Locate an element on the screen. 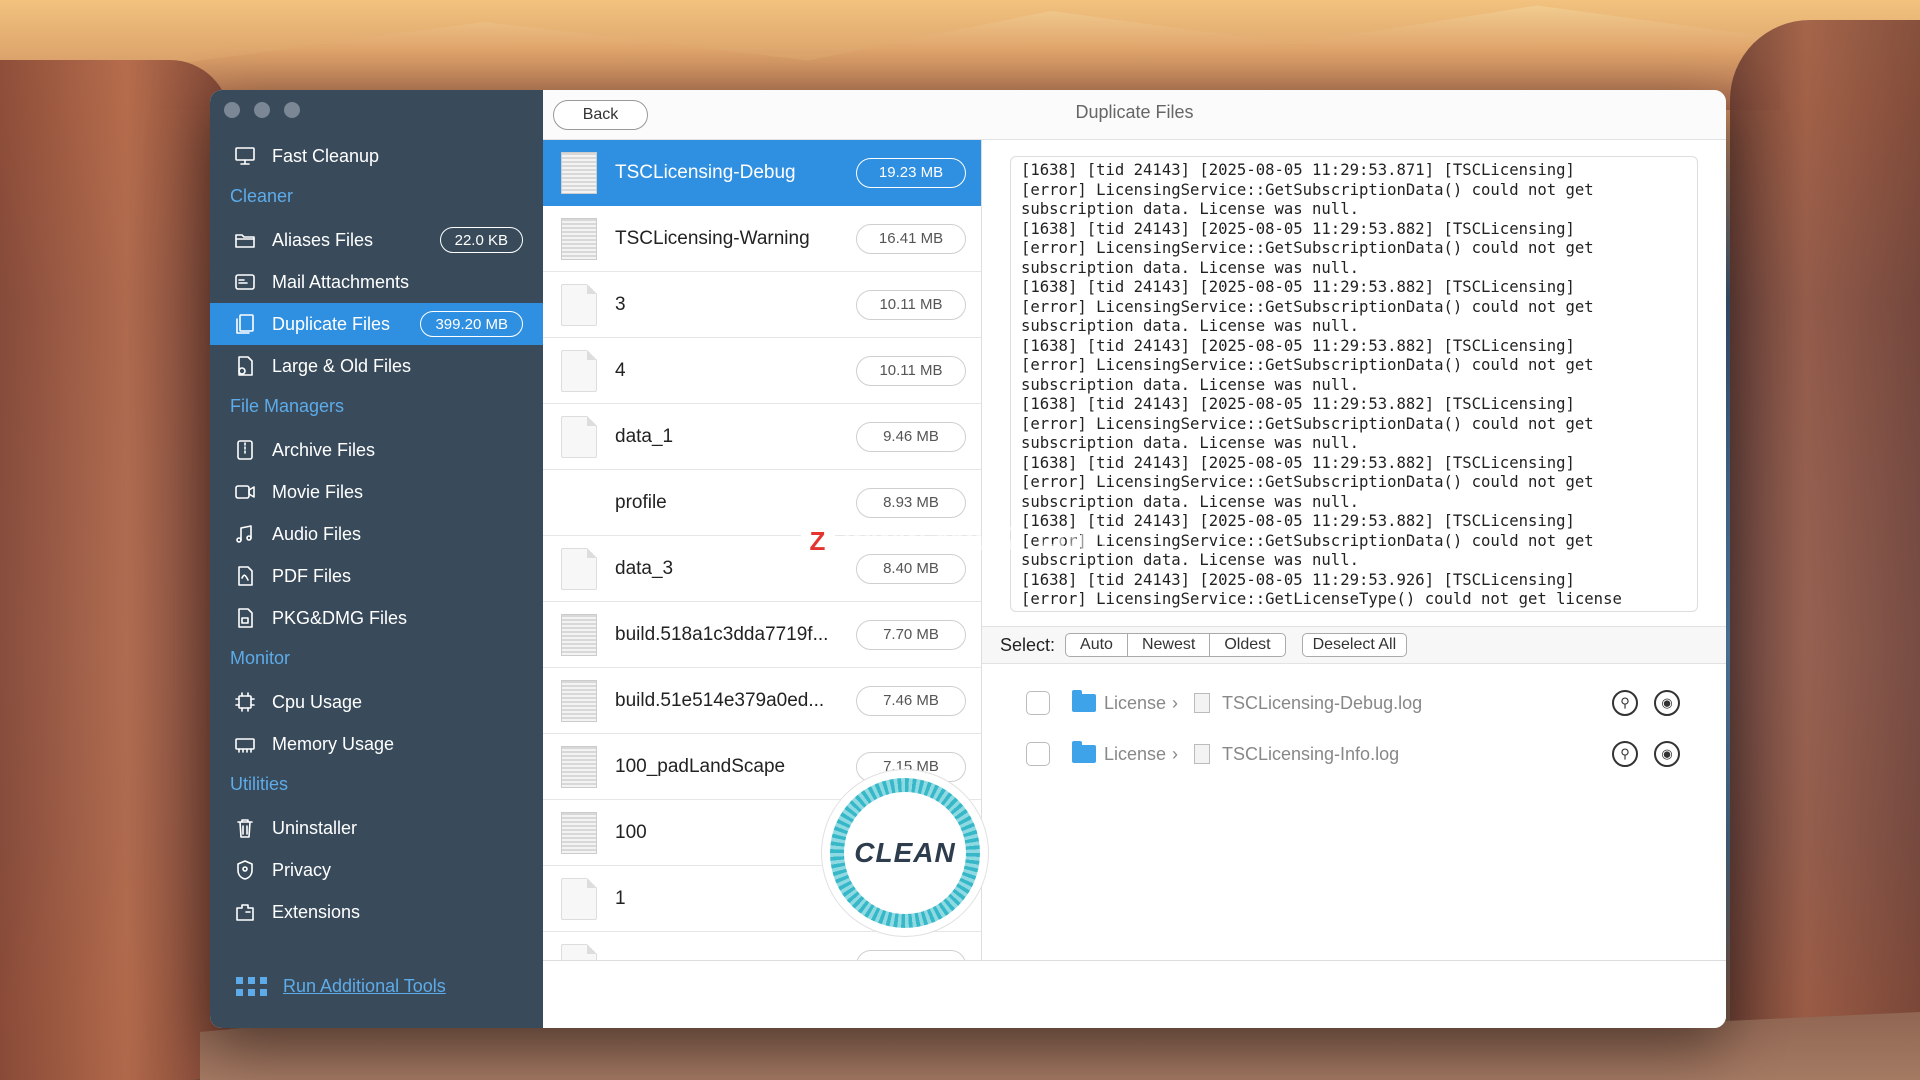 The height and width of the screenshot is (1080, 1920). document-icon is located at coordinates (579, 436).